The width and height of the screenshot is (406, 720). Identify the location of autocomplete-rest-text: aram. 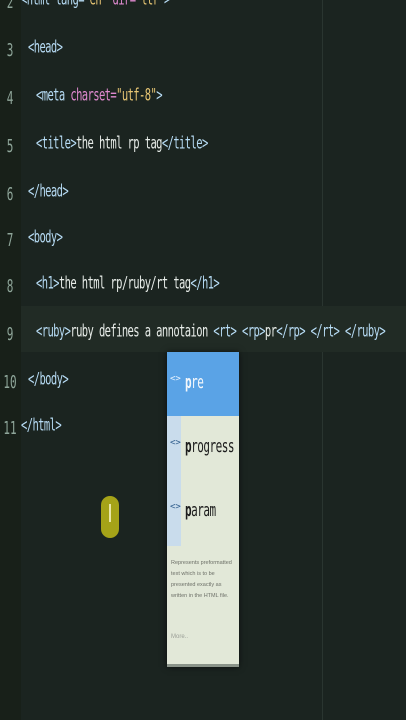
(203, 510).